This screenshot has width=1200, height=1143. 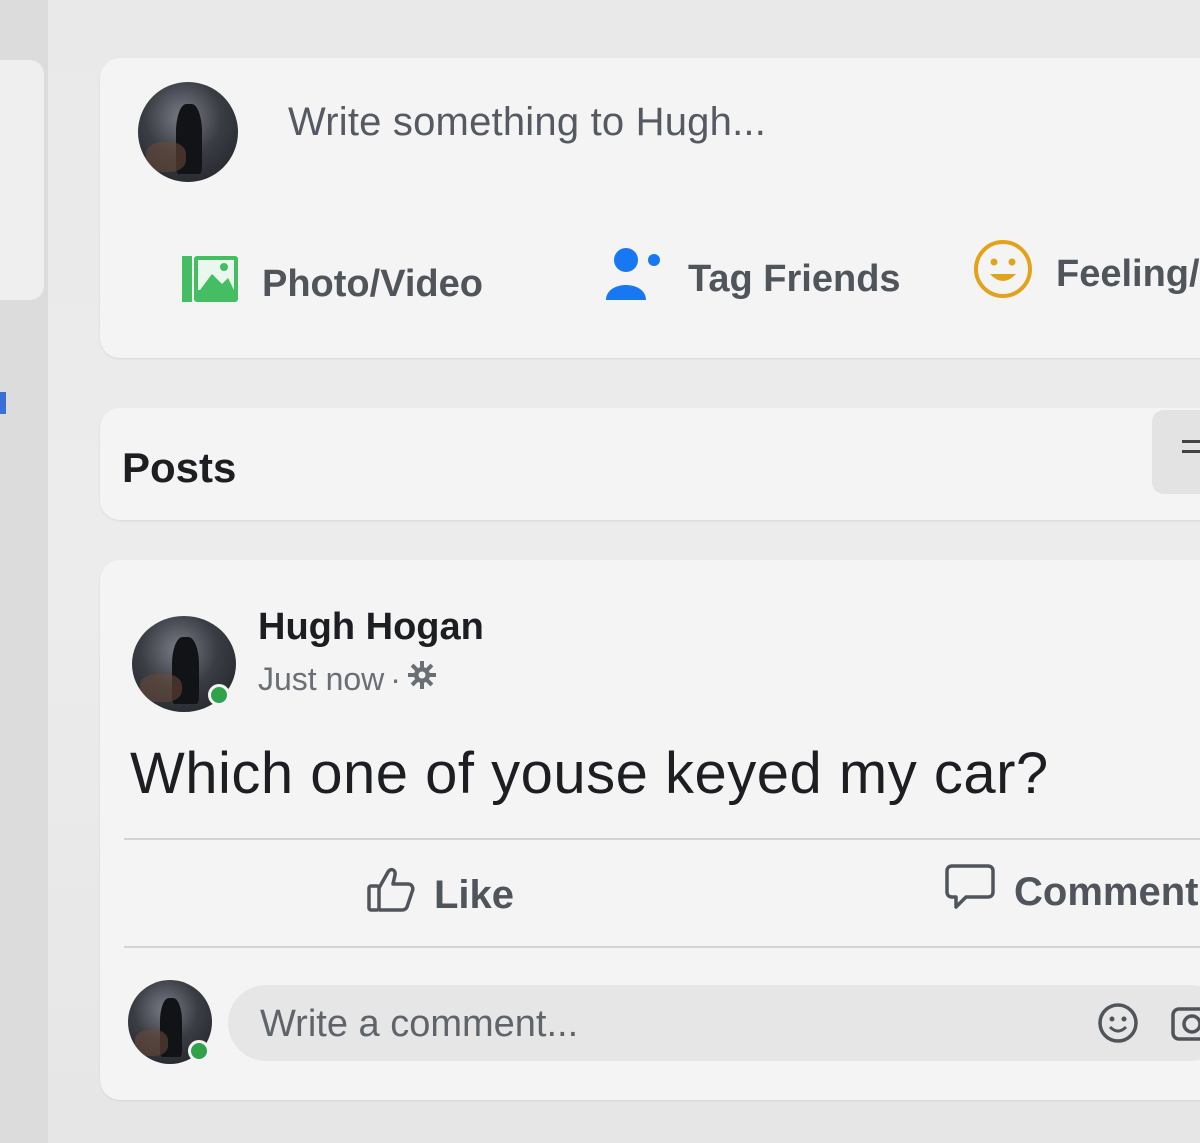 I want to click on comment-label: Comment, so click(x=1106, y=891).